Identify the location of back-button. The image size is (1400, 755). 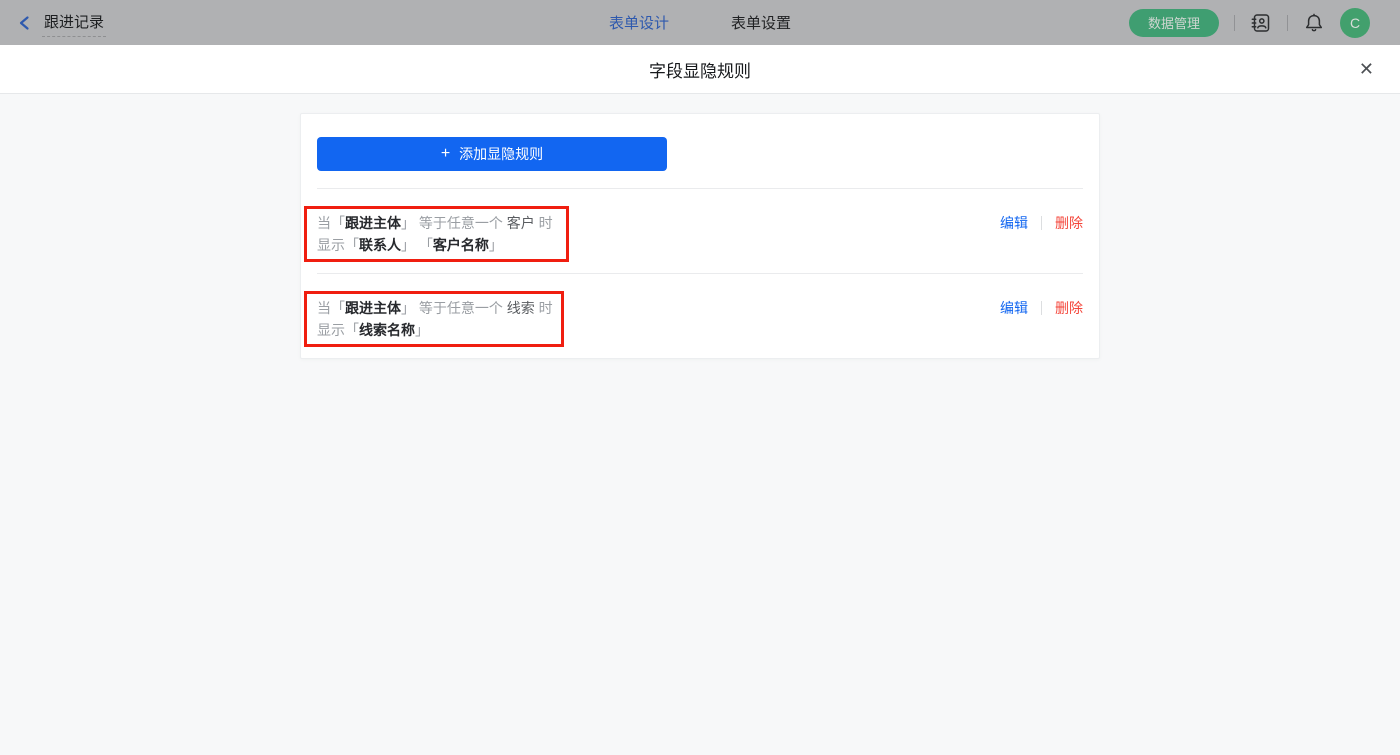
(25, 23).